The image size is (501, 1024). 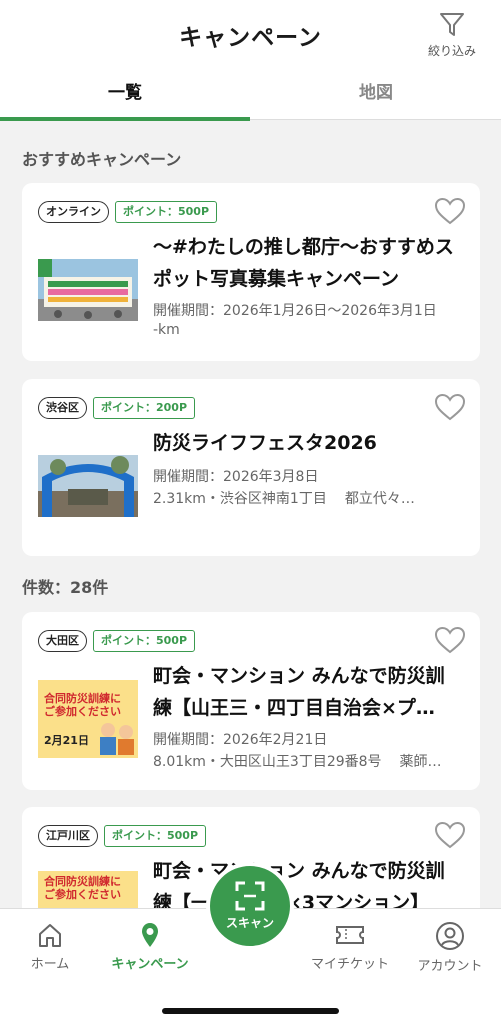 What do you see at coordinates (249, 923) in the screenshot?
I see `scan-label: スキャン` at bounding box center [249, 923].